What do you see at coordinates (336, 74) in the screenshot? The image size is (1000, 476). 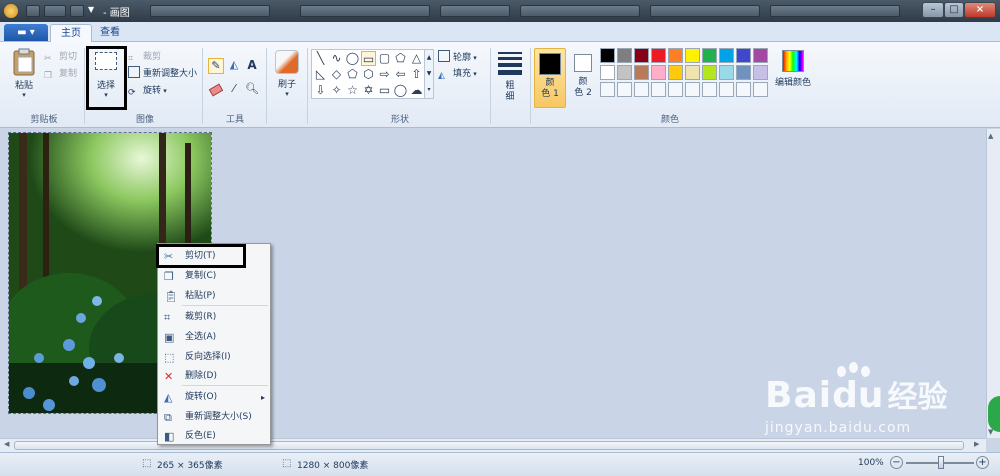 I see `diamond-shape-icon: ◇` at bounding box center [336, 74].